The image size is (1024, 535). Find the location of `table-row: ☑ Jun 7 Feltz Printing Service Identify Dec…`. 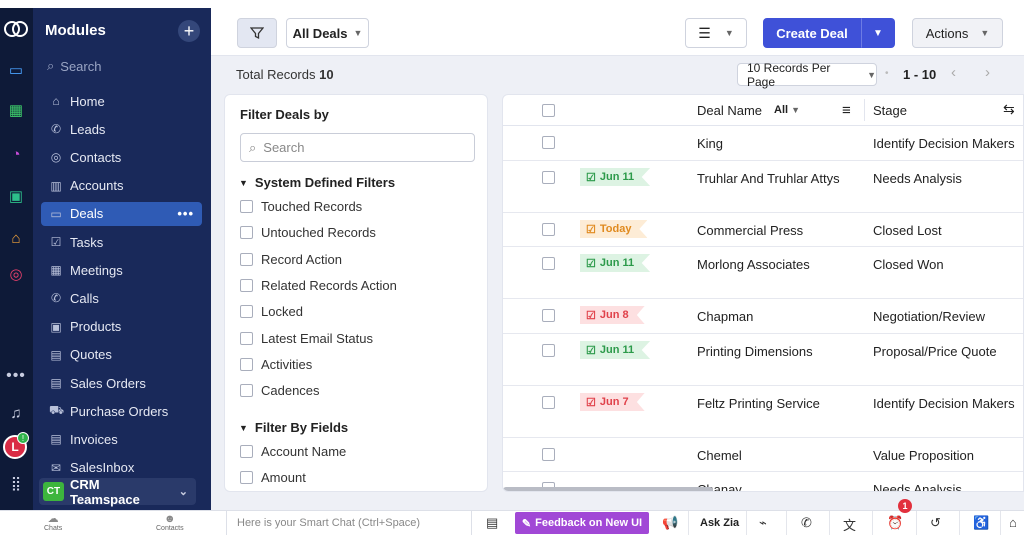

table-row: ☑ Jun 7 Feltz Printing Service Identify Dec… is located at coordinates (763, 412).